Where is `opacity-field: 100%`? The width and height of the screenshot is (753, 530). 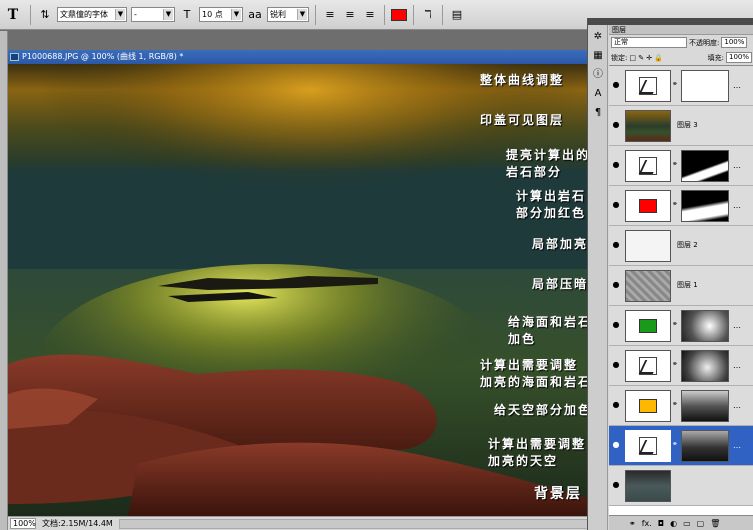 opacity-field: 100% is located at coordinates (734, 42).